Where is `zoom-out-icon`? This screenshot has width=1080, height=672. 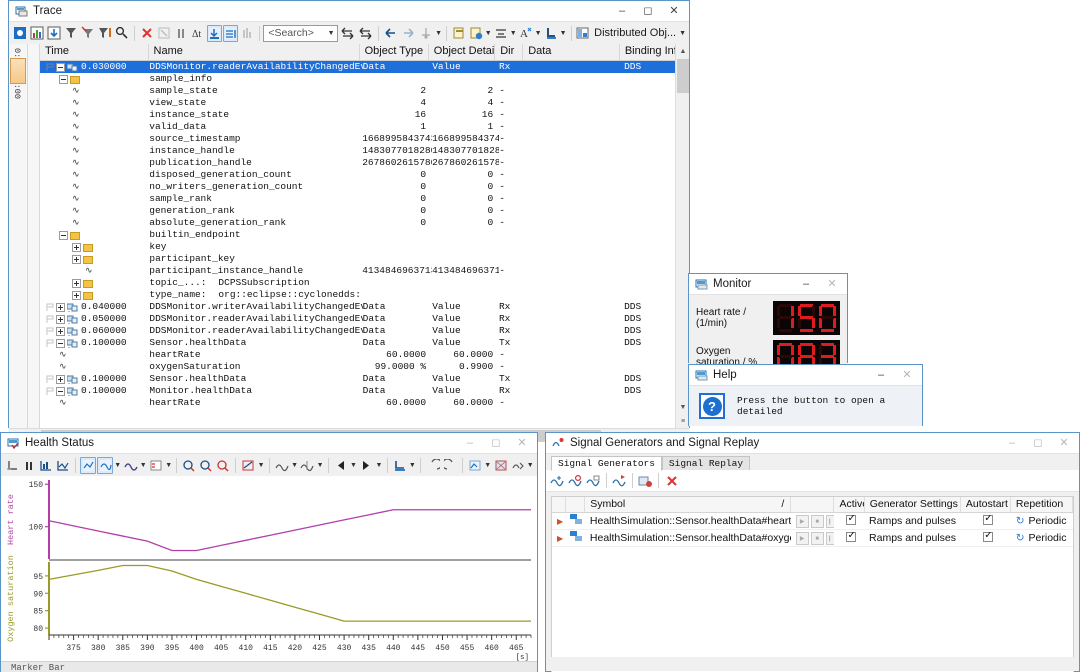
zoom-out-icon is located at coordinates (206, 465).